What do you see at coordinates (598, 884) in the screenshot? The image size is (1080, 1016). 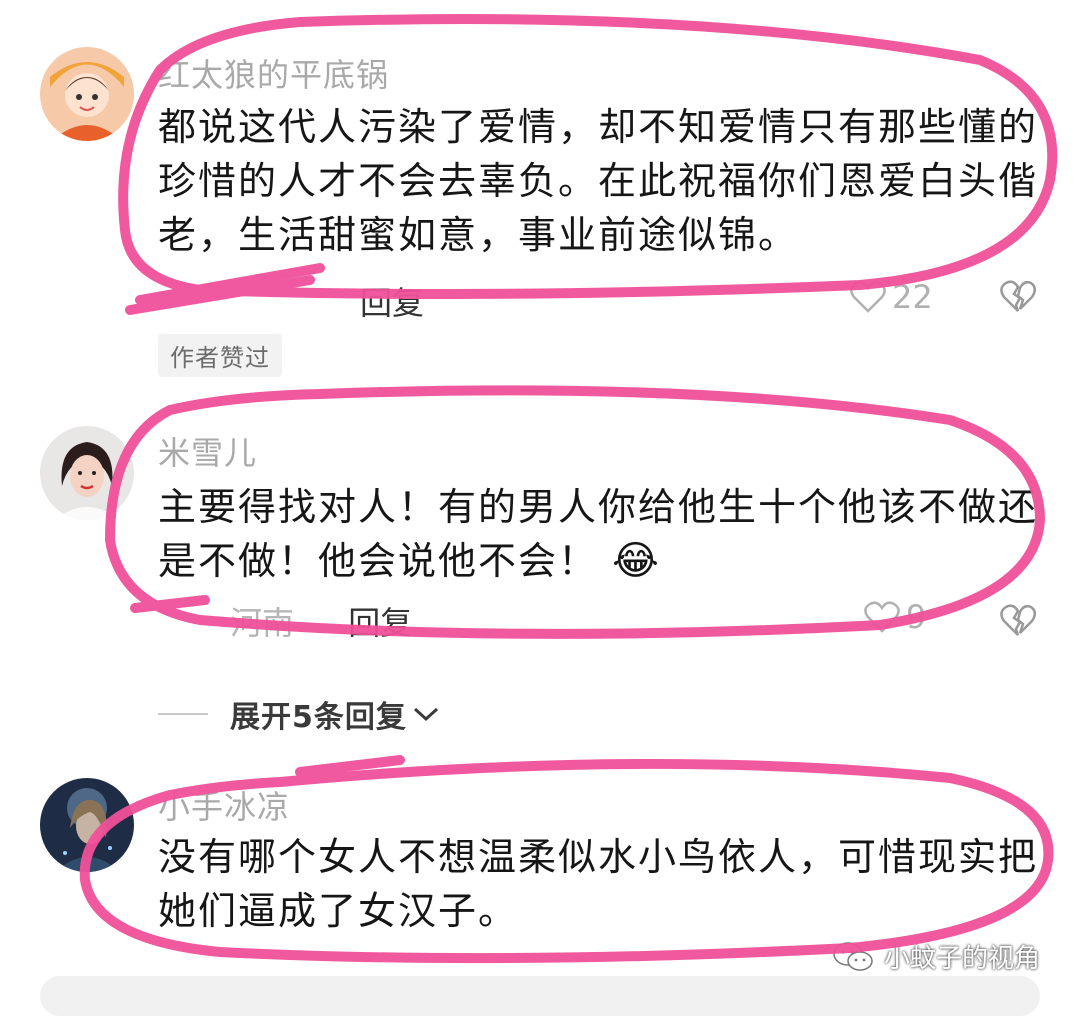 I see `comment-text: 没有哪个女人不想温柔似水小鸟依人，可惜现实把她们逼成了女汉子。` at bounding box center [598, 884].